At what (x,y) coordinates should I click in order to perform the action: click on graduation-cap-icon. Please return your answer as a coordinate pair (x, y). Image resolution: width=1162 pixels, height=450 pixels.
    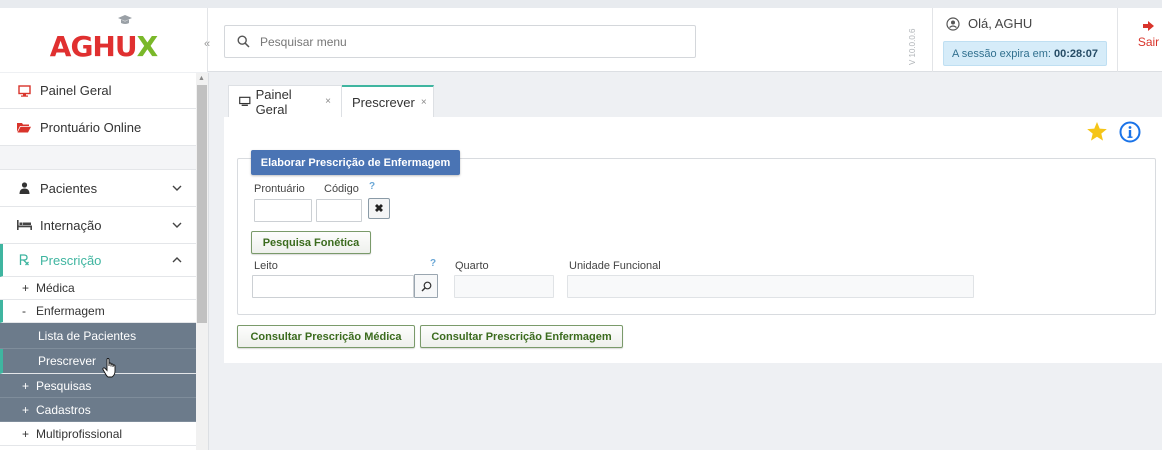
    Looking at the image, I should click on (124, 19).